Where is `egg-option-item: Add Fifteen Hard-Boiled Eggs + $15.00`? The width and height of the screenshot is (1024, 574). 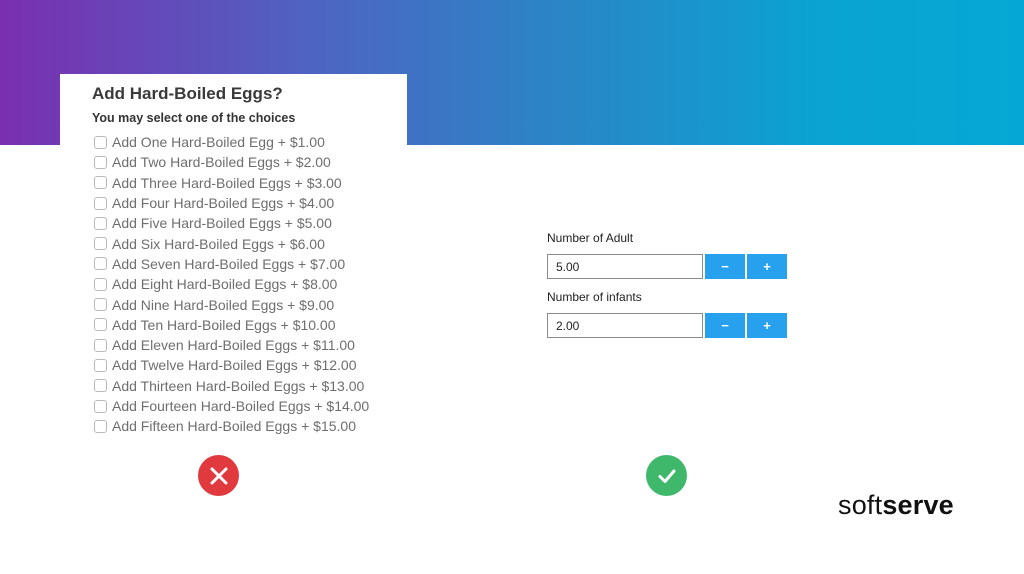
egg-option-item: Add Fifteen Hard-Boiled Eggs + $15.00 is located at coordinates (231, 426).